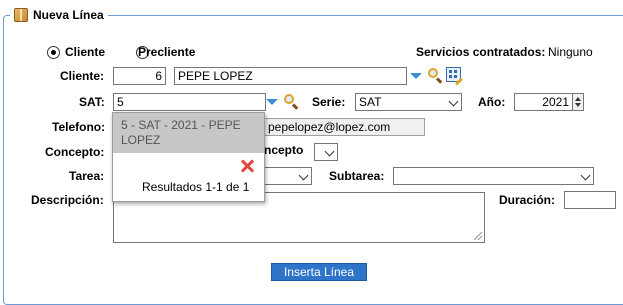  What do you see at coordinates (344, 127) in the screenshot?
I see `email-field: pepelopez@lopez.com` at bounding box center [344, 127].